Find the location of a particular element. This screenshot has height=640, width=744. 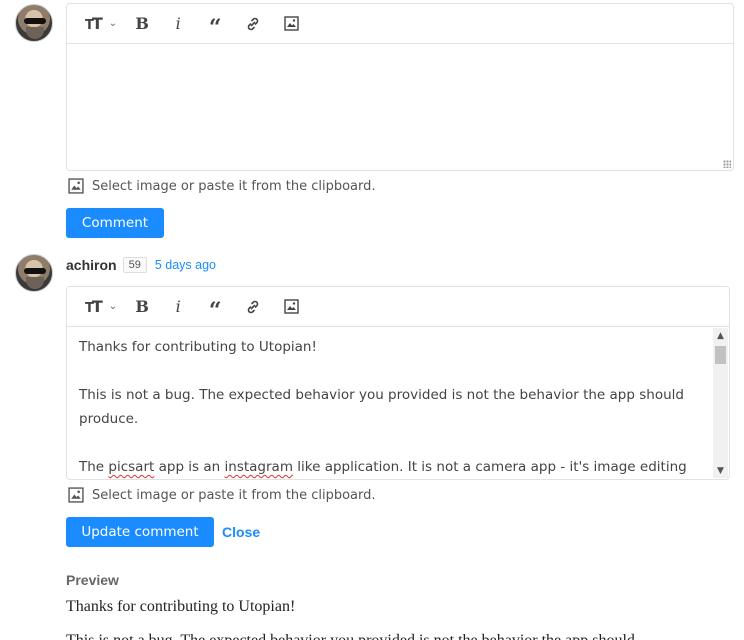

comment-timestamp: 5 days ago is located at coordinates (185, 265).